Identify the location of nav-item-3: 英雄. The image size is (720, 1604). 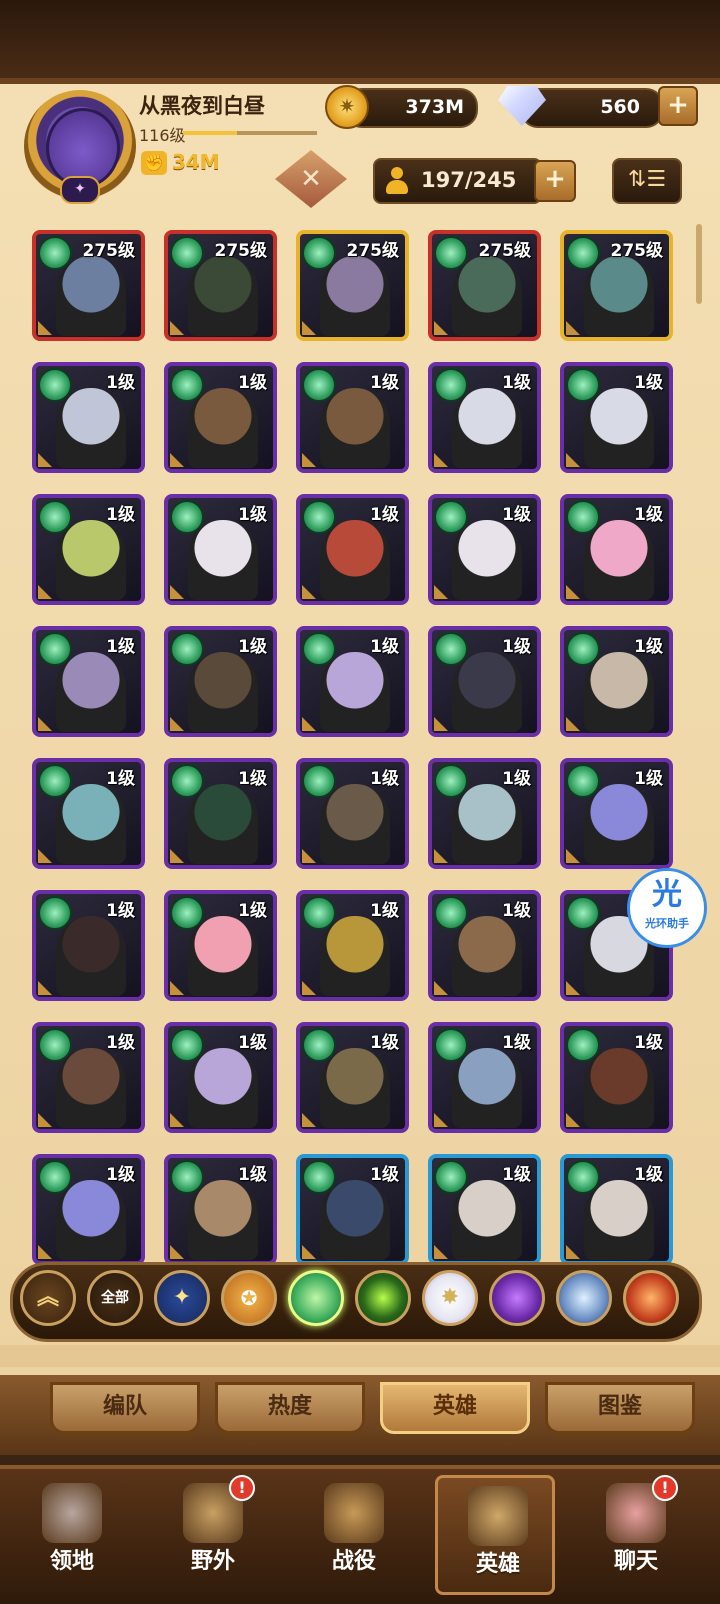
(495, 1535).